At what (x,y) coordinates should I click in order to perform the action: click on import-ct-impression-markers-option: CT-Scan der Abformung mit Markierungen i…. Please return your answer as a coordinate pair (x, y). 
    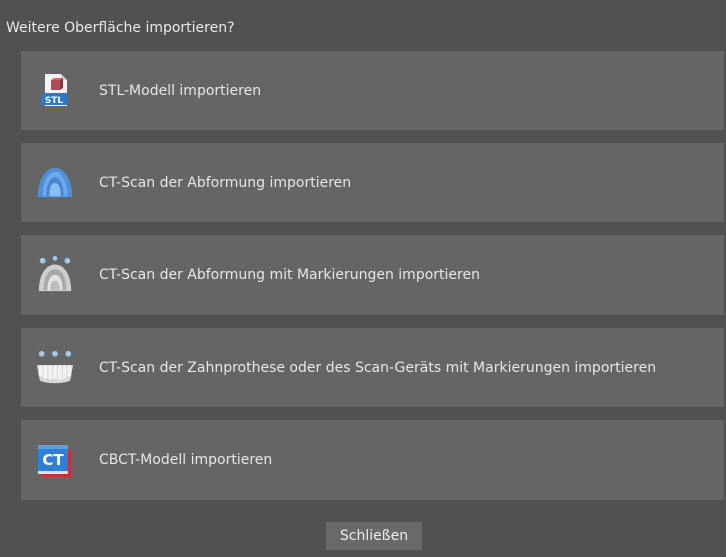
    Looking at the image, I should click on (372, 275).